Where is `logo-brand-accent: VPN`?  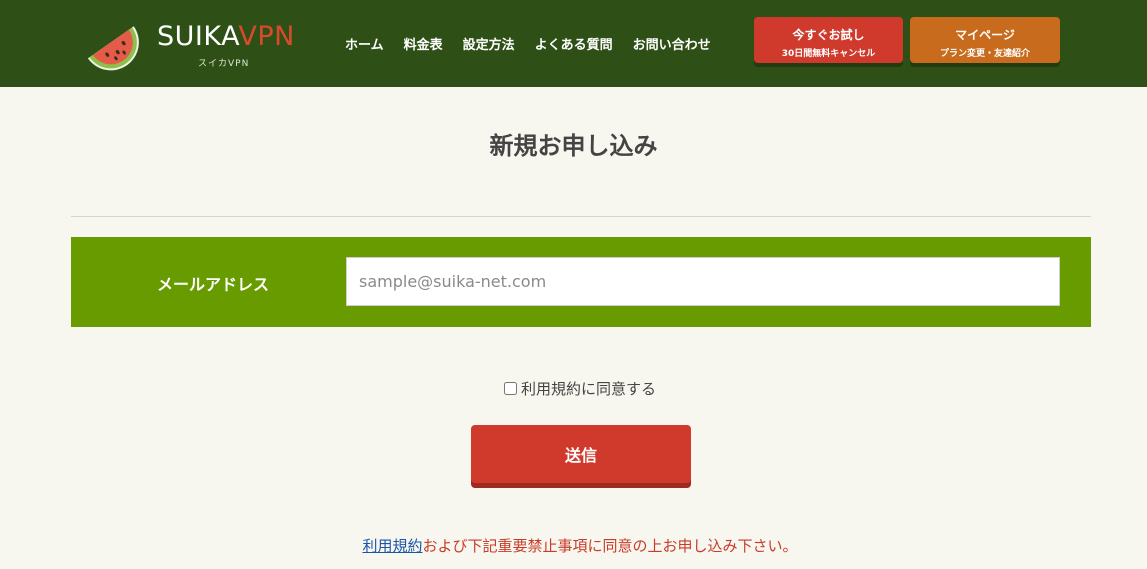
logo-brand-accent: VPN is located at coordinates (266, 36).